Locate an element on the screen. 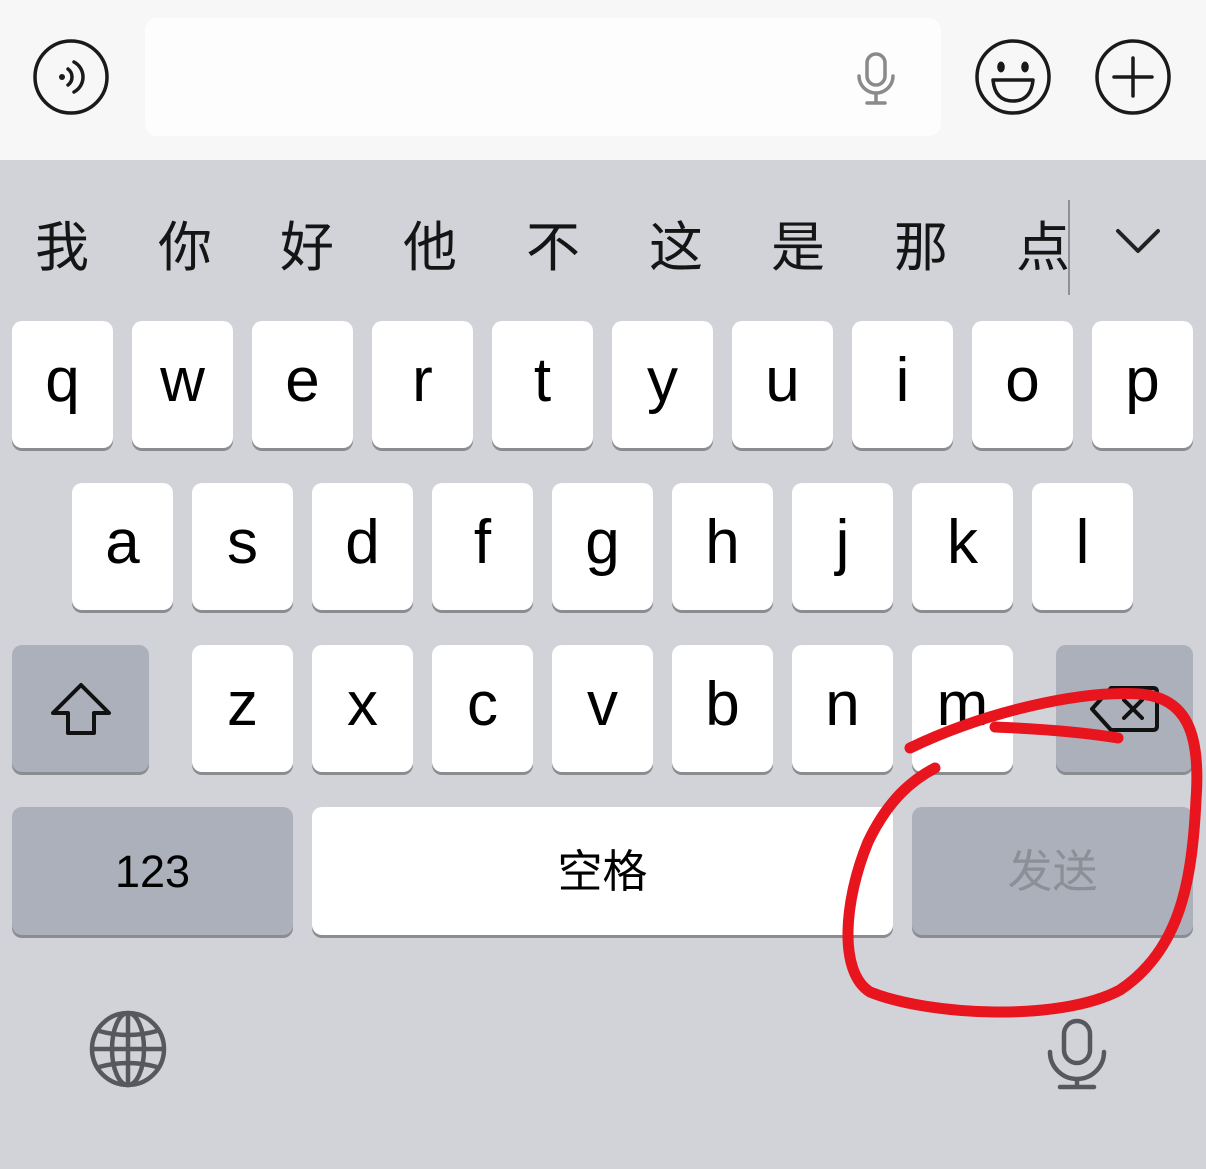 The height and width of the screenshot is (1169, 1206). candidate-item: 是 is located at coordinates (798, 242).